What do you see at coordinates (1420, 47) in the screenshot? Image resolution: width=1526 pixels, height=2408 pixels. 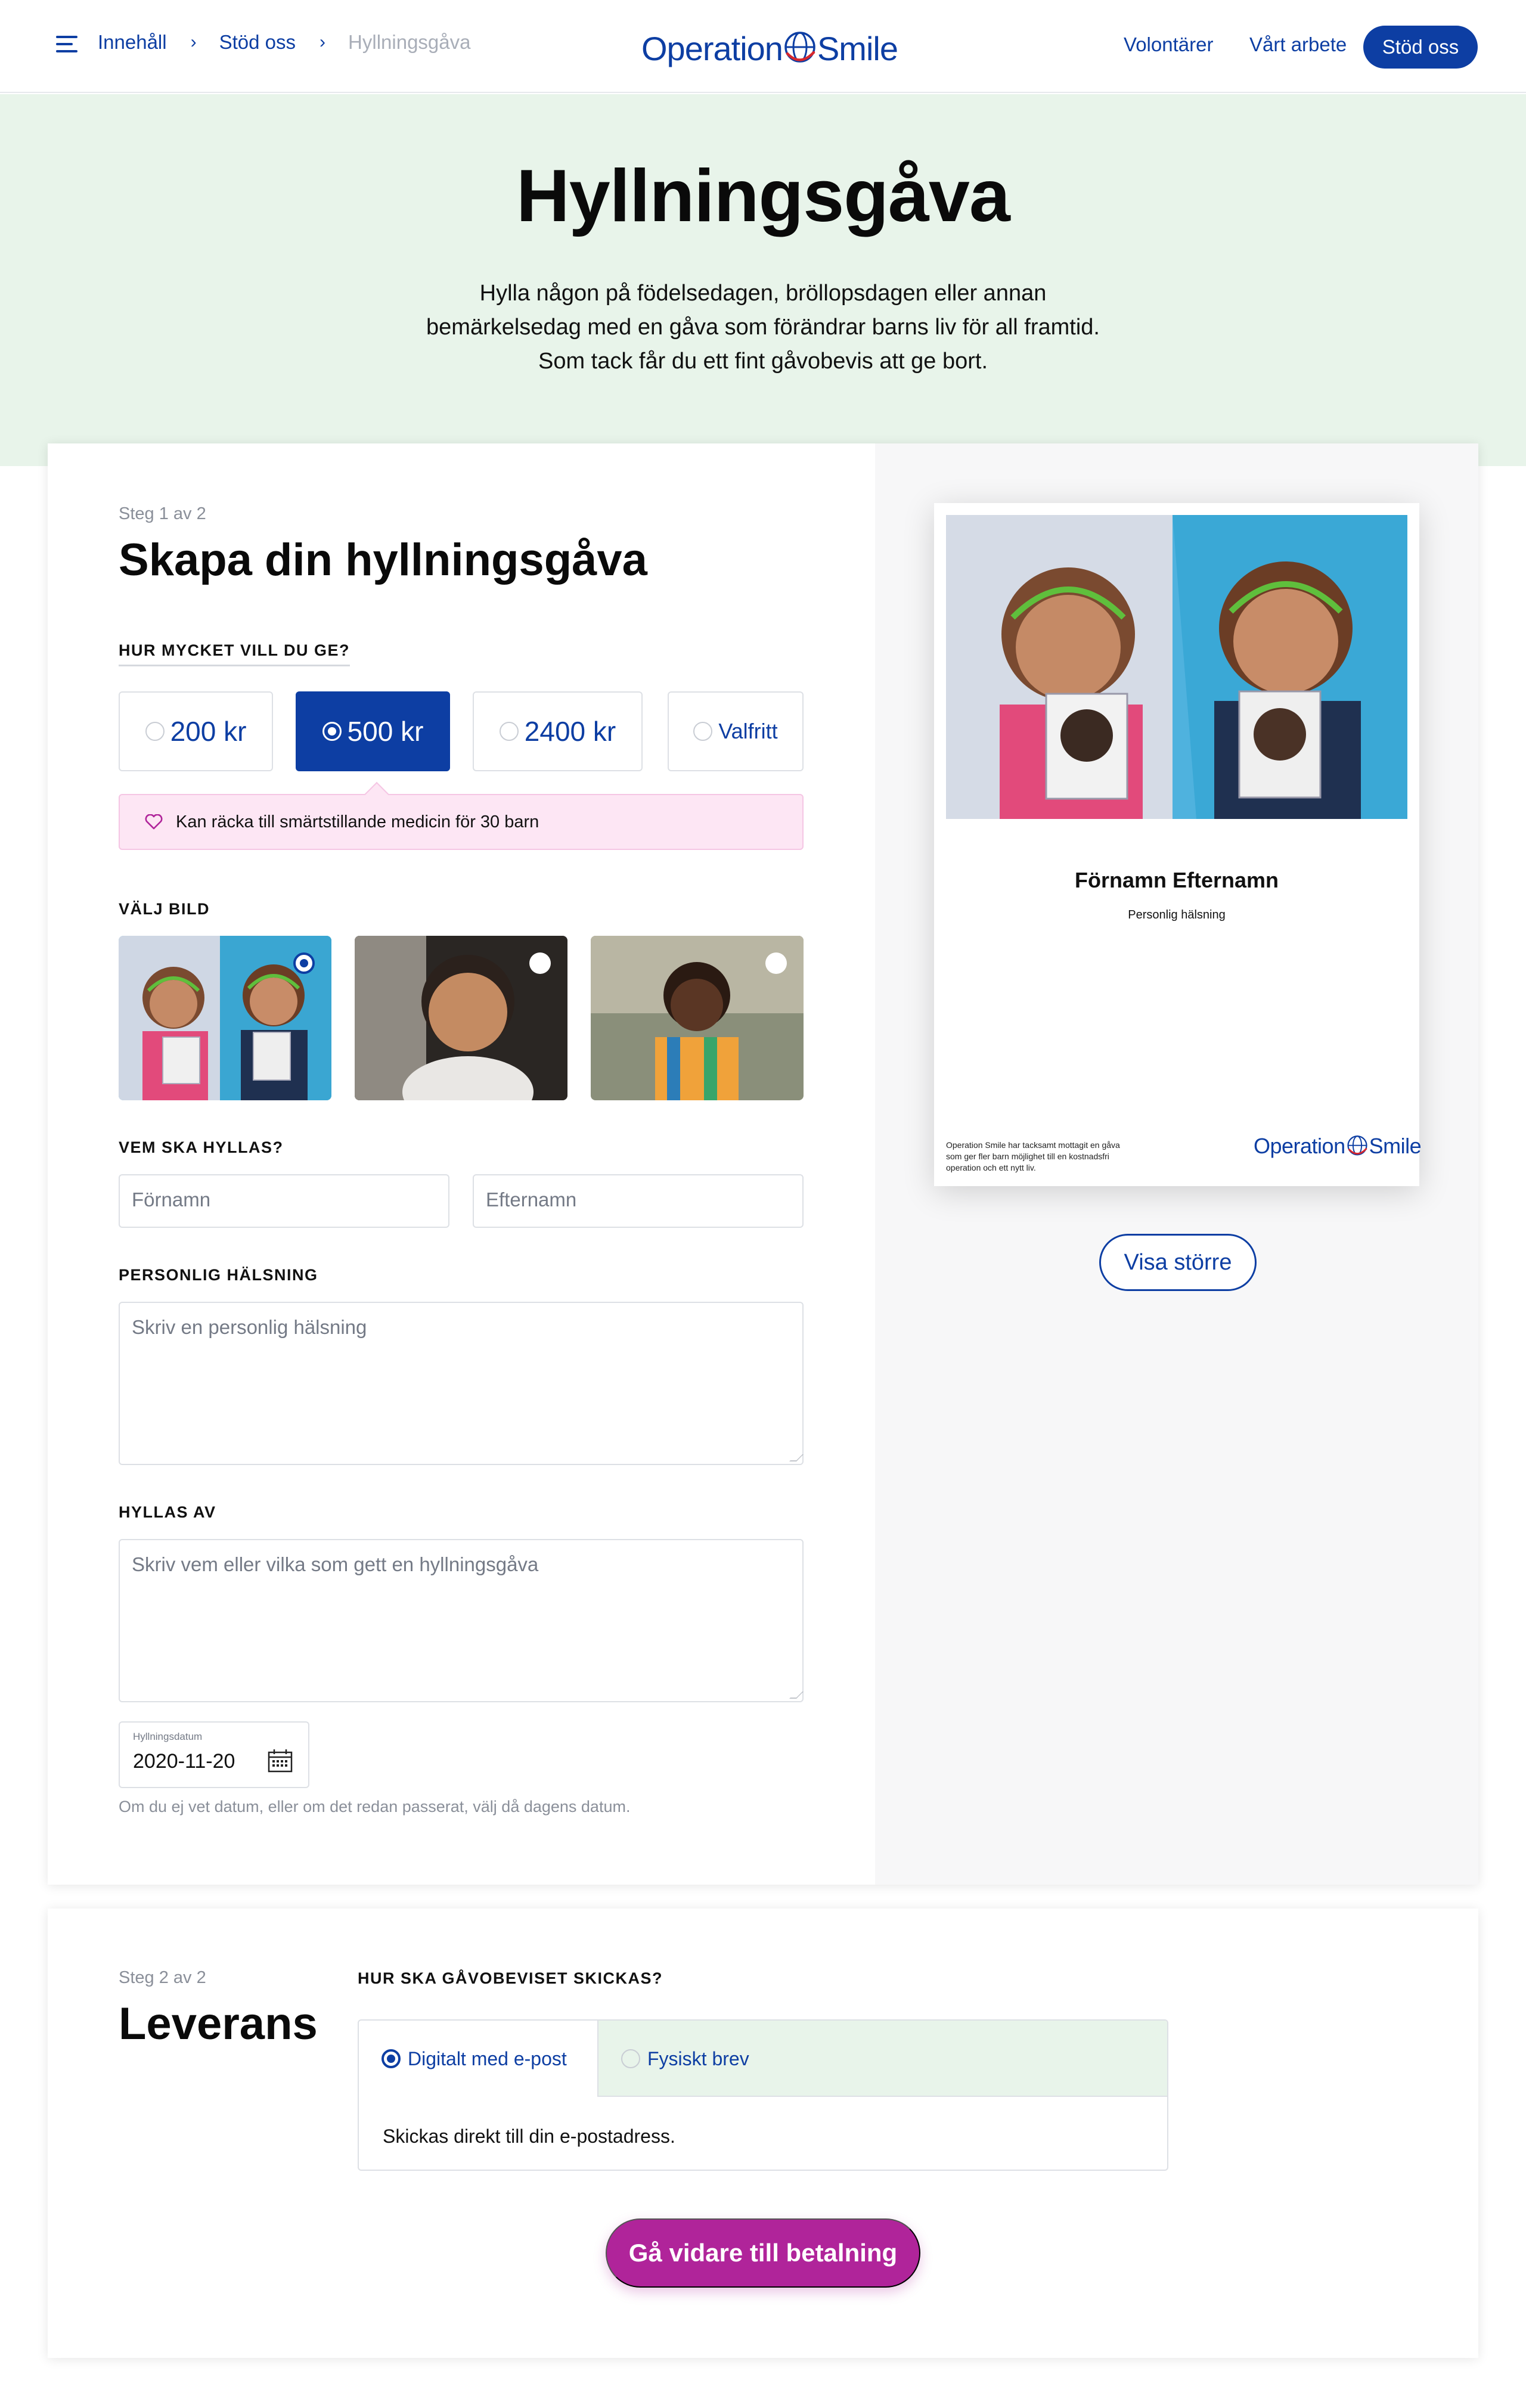 I see `support-us-button: Stöd oss` at bounding box center [1420, 47].